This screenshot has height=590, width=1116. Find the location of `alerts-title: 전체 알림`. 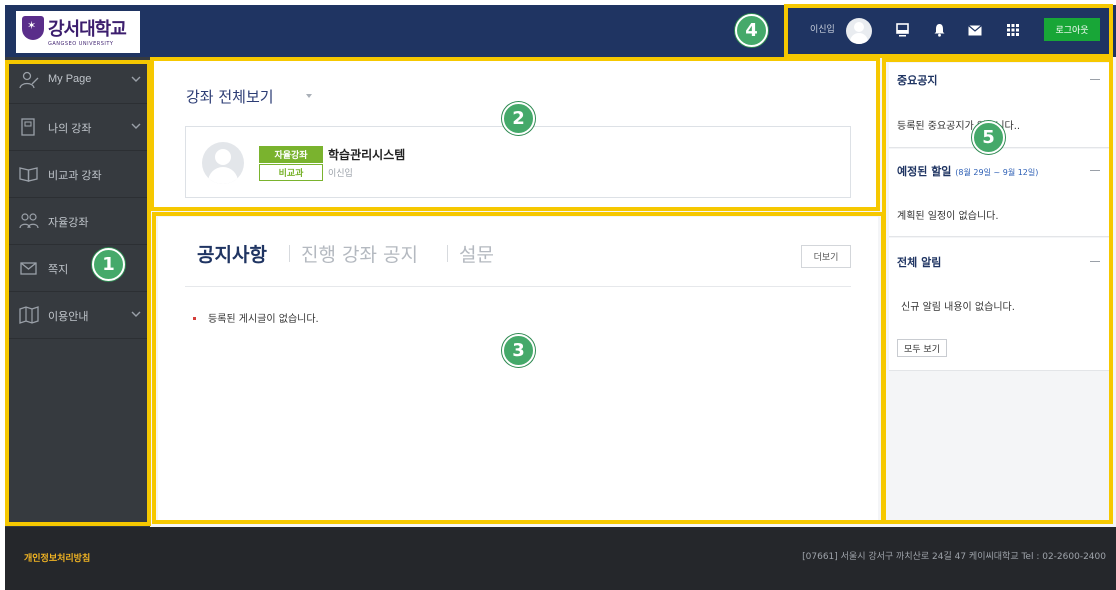

alerts-title: 전체 알림 is located at coordinates (919, 262).